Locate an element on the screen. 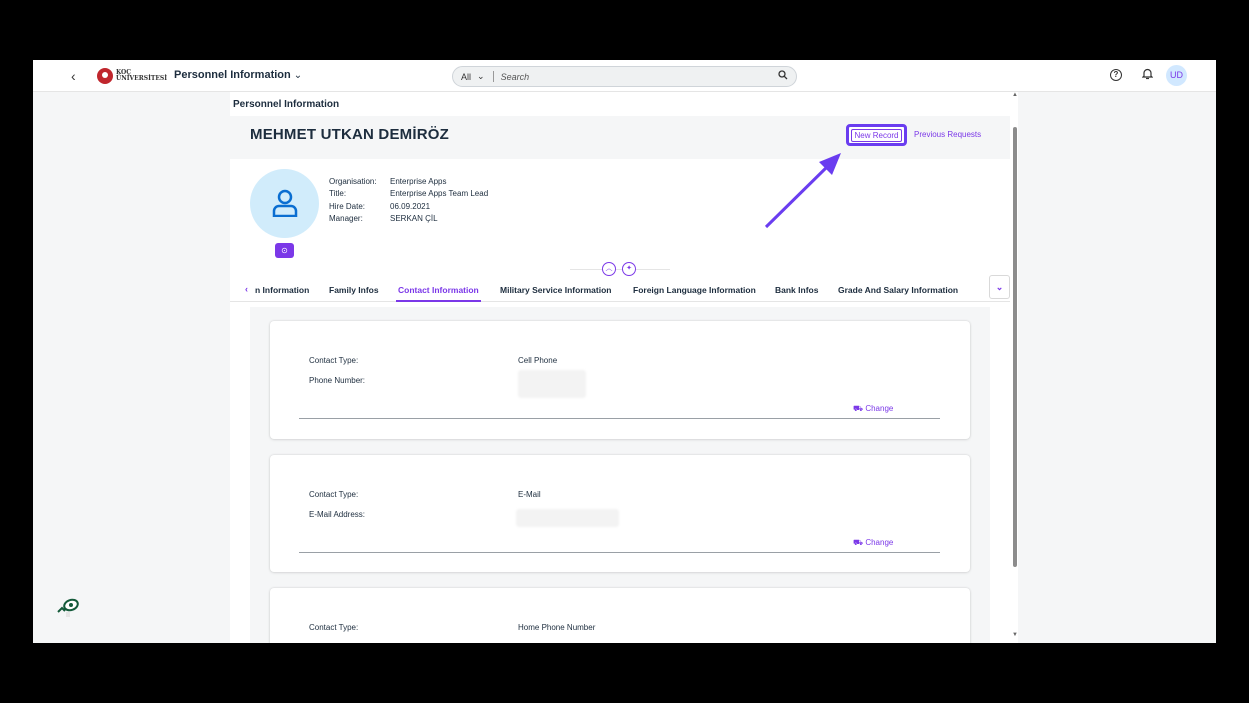 The image size is (1249, 703). floating-assistant-icon is located at coordinates (69, 610).